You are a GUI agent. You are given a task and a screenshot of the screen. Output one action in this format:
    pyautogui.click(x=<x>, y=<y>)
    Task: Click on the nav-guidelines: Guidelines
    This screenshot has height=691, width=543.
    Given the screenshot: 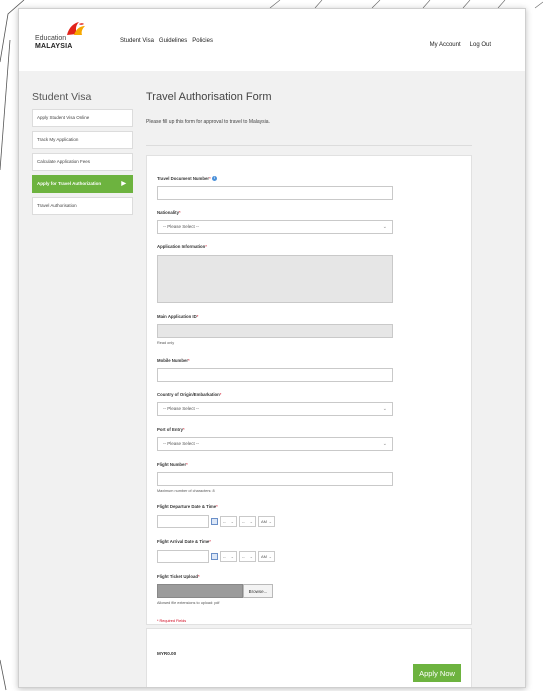 What is the action you would take?
    pyautogui.click(x=173, y=41)
    